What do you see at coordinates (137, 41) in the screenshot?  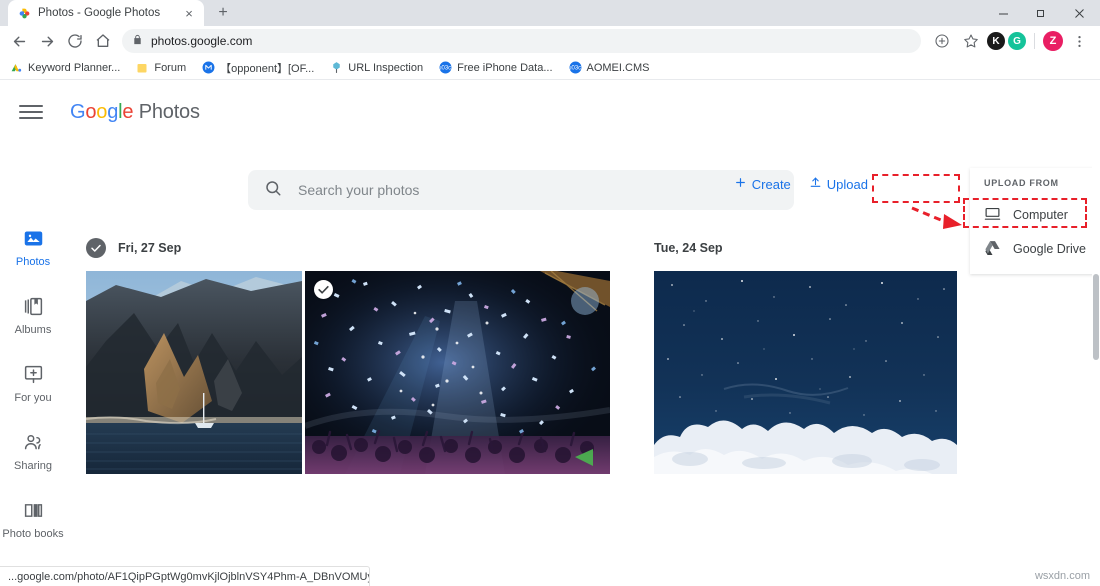 I see `lock-icon` at bounding box center [137, 41].